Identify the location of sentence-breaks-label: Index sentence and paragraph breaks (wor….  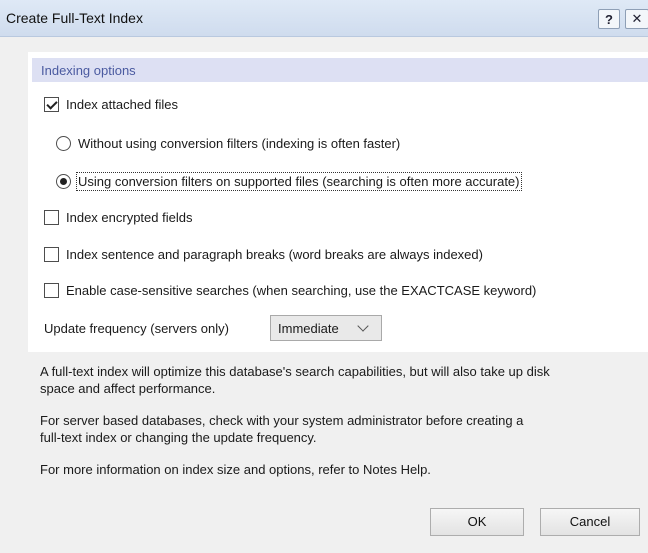
(274, 254).